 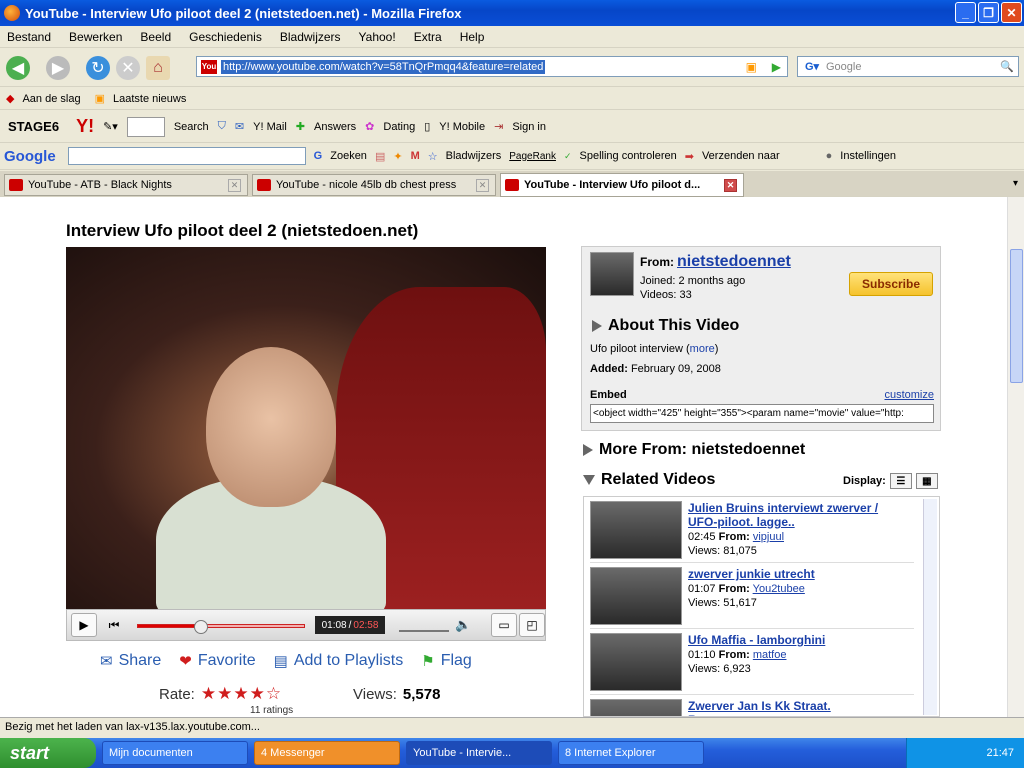 I want to click on flag-button: ⚑ Flag, so click(x=446, y=661).